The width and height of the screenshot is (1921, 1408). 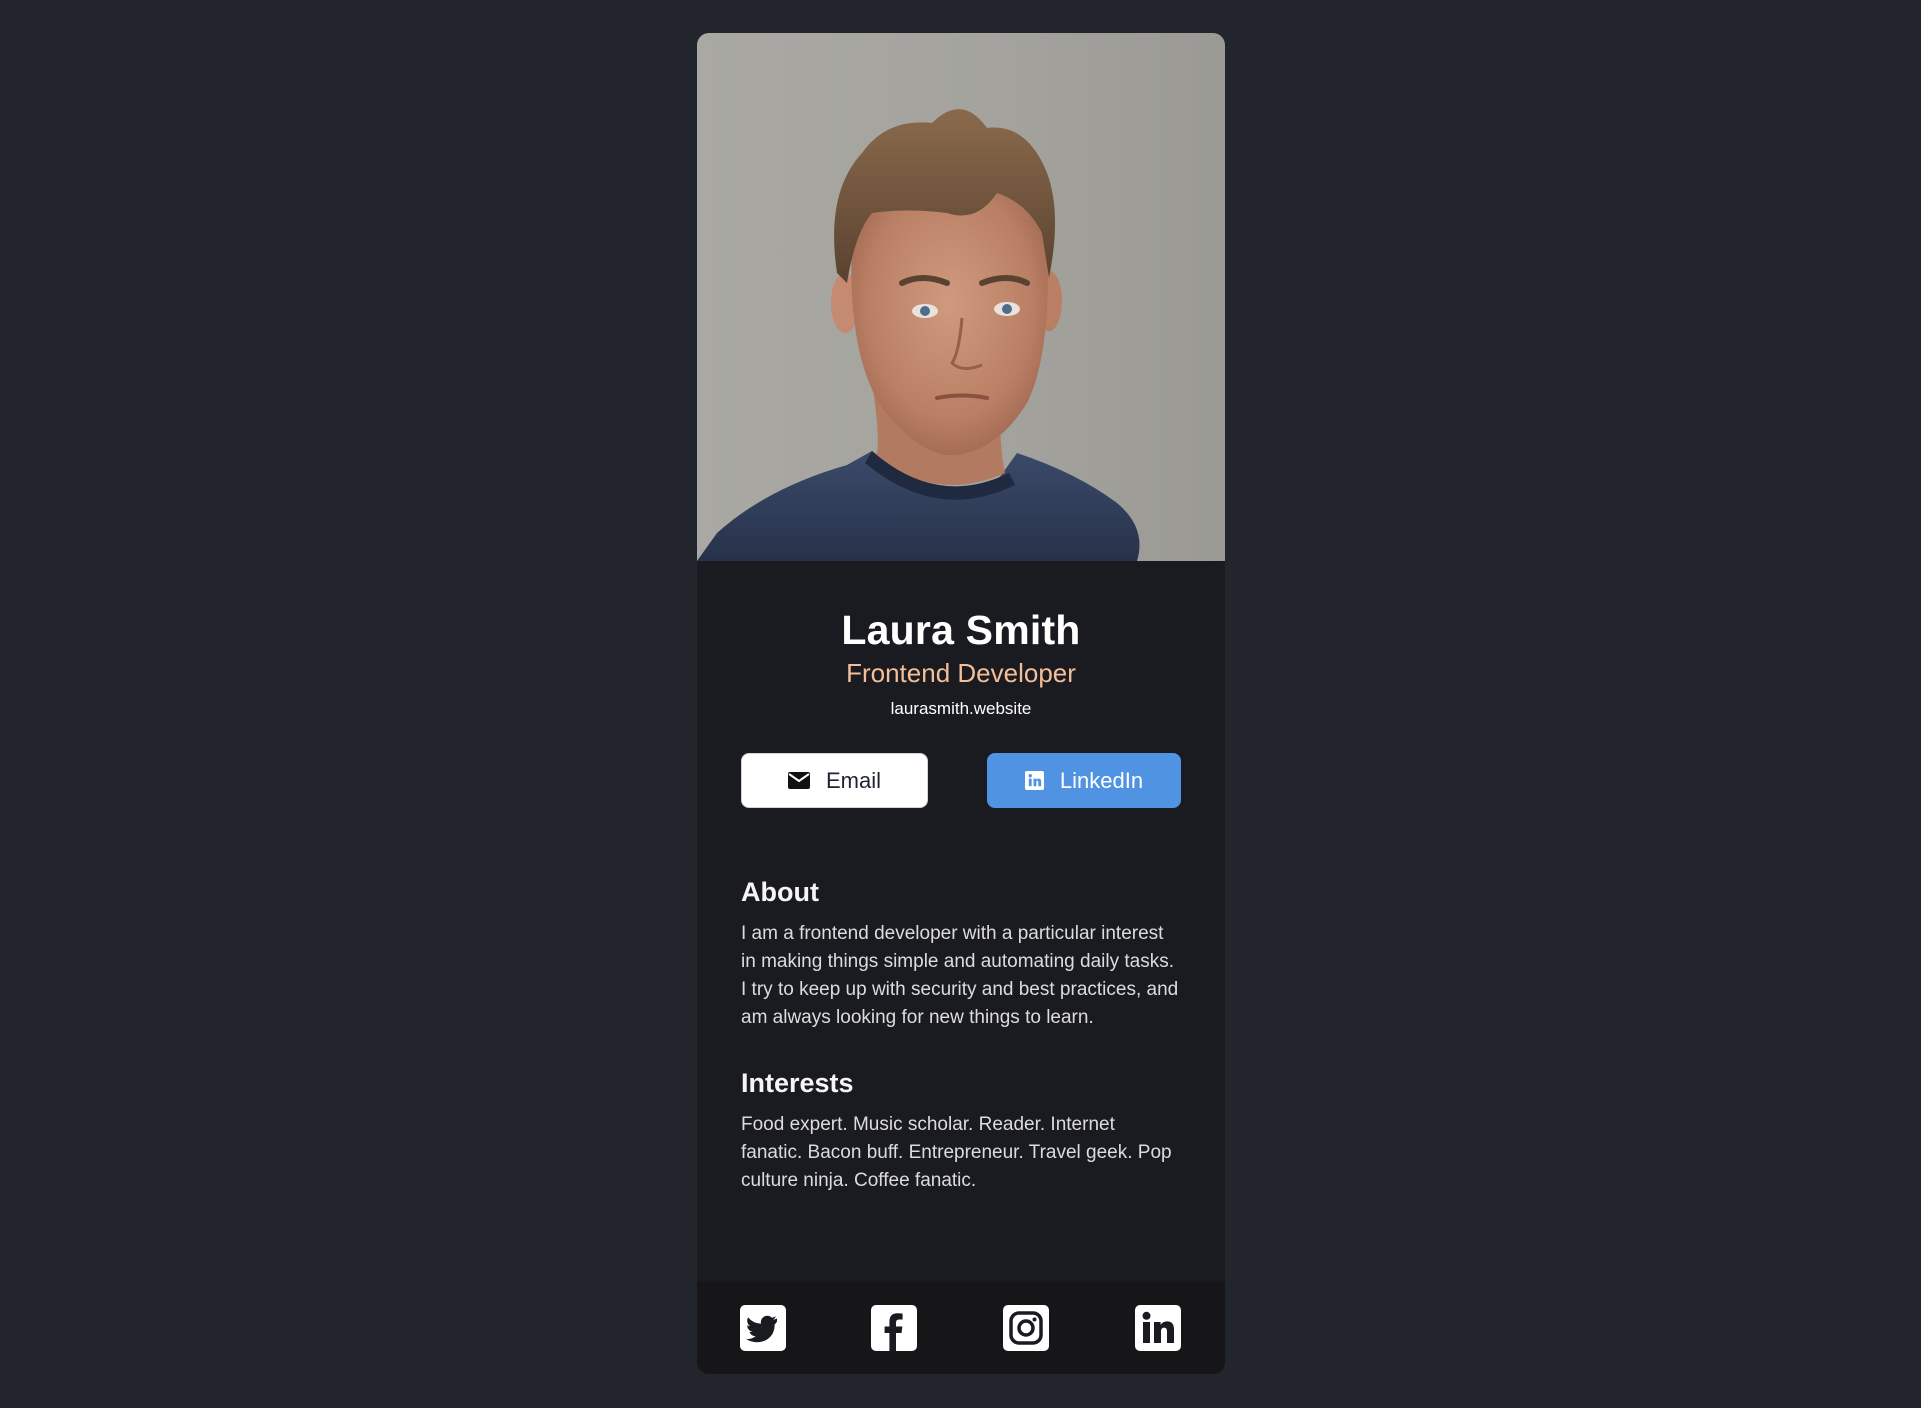 What do you see at coordinates (961, 709) in the screenshot?
I see `profile-website-link: laurasmith.website` at bounding box center [961, 709].